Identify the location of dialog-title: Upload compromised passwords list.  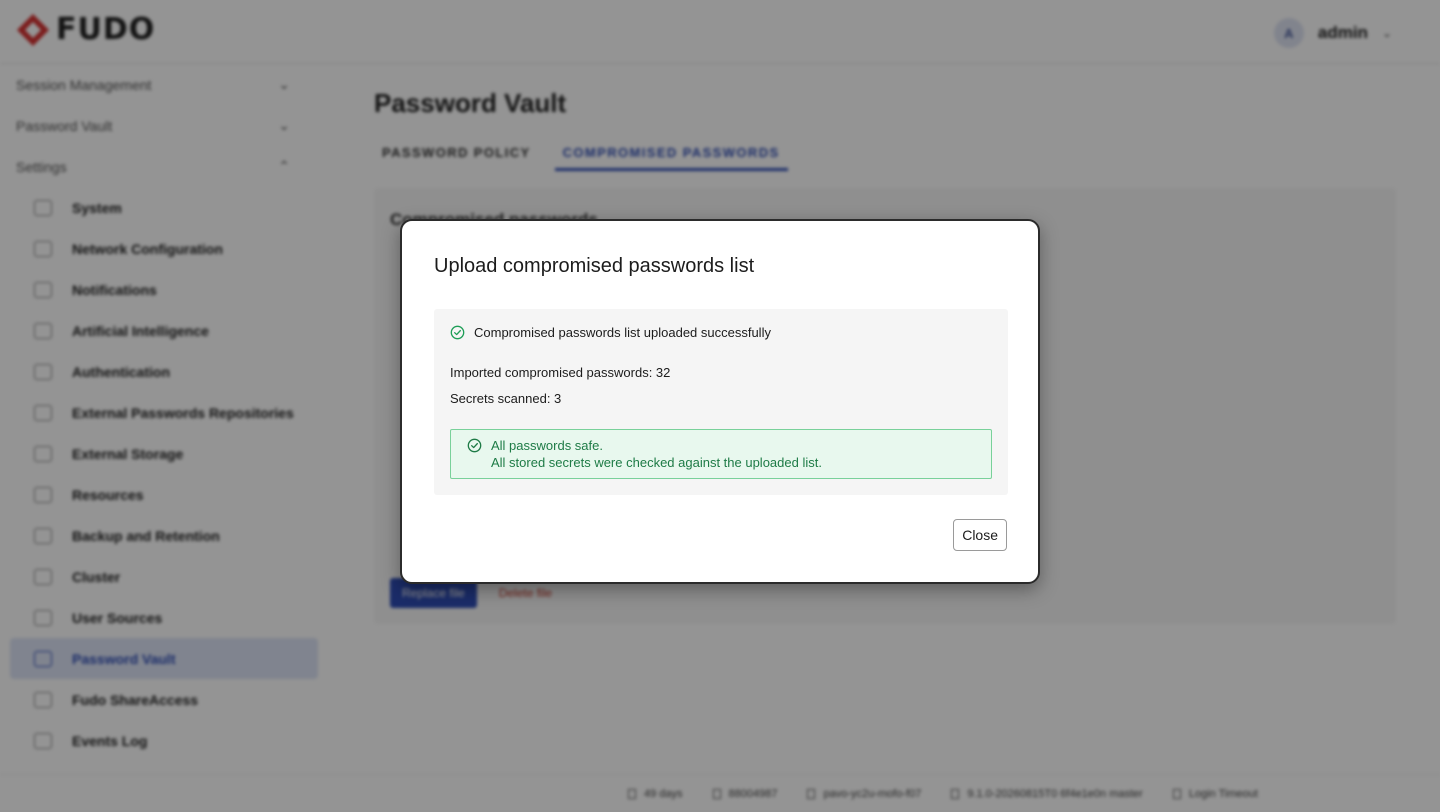
(594, 266).